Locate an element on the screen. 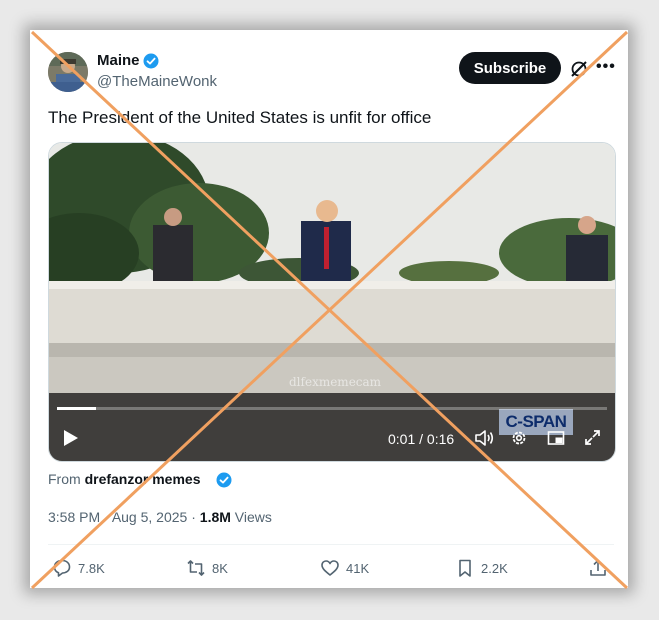  avatar is located at coordinates (68, 72).